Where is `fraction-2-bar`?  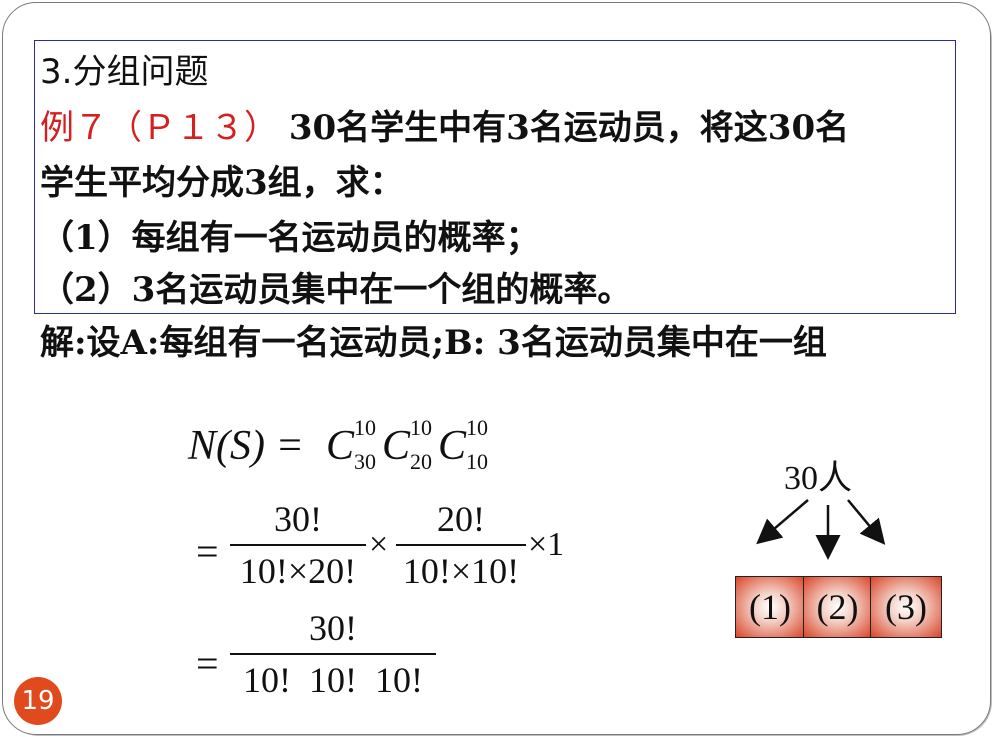 fraction-2-bar is located at coordinates (461, 545).